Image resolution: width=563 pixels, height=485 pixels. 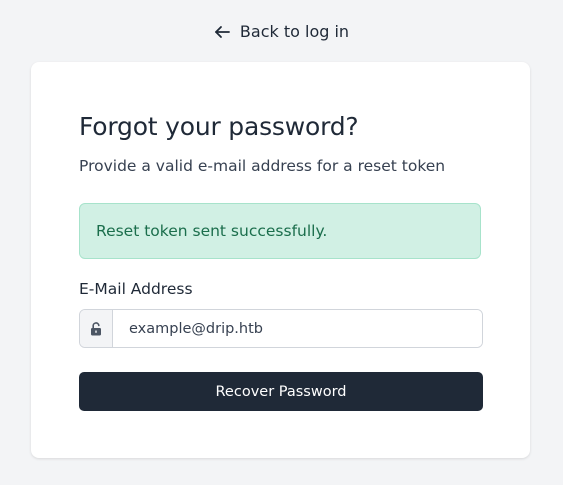 I want to click on email-label: E-Mail Address, so click(x=136, y=289).